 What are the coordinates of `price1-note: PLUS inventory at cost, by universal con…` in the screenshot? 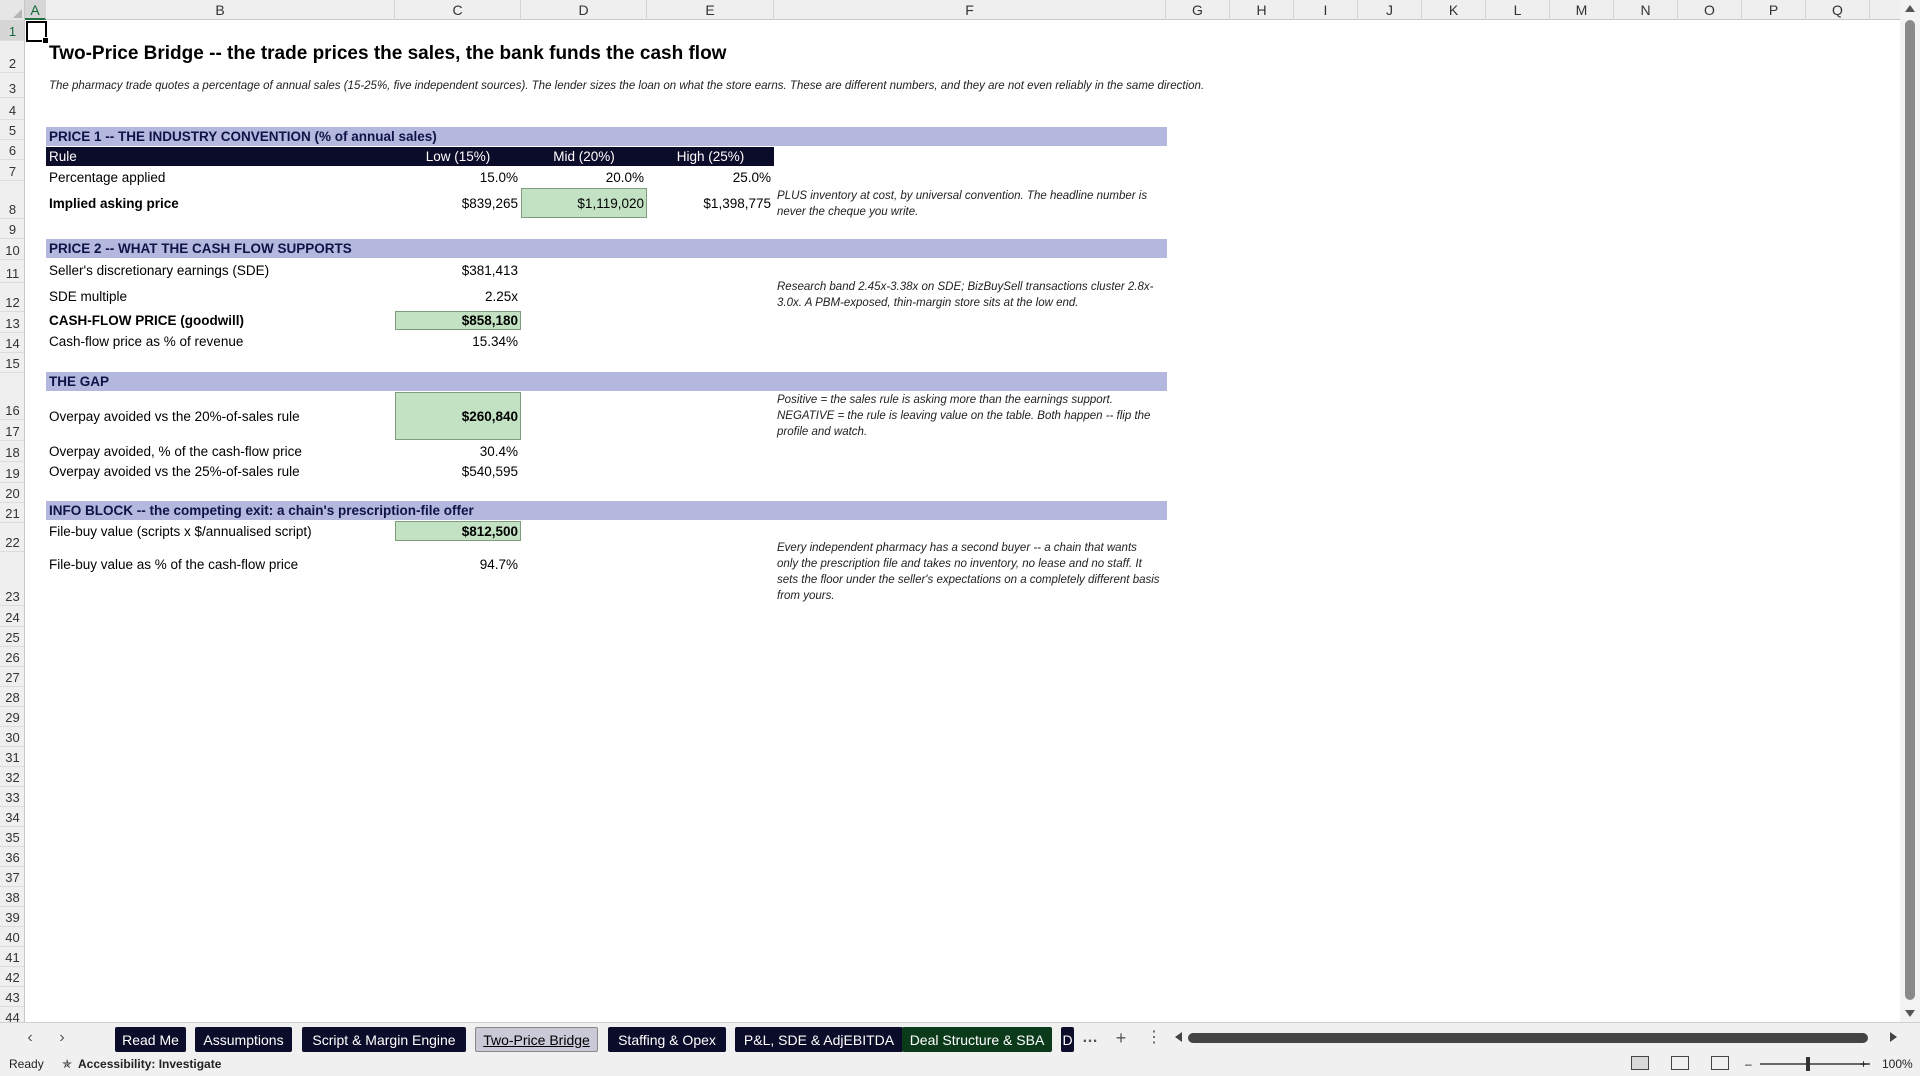 It's located at (969, 205).